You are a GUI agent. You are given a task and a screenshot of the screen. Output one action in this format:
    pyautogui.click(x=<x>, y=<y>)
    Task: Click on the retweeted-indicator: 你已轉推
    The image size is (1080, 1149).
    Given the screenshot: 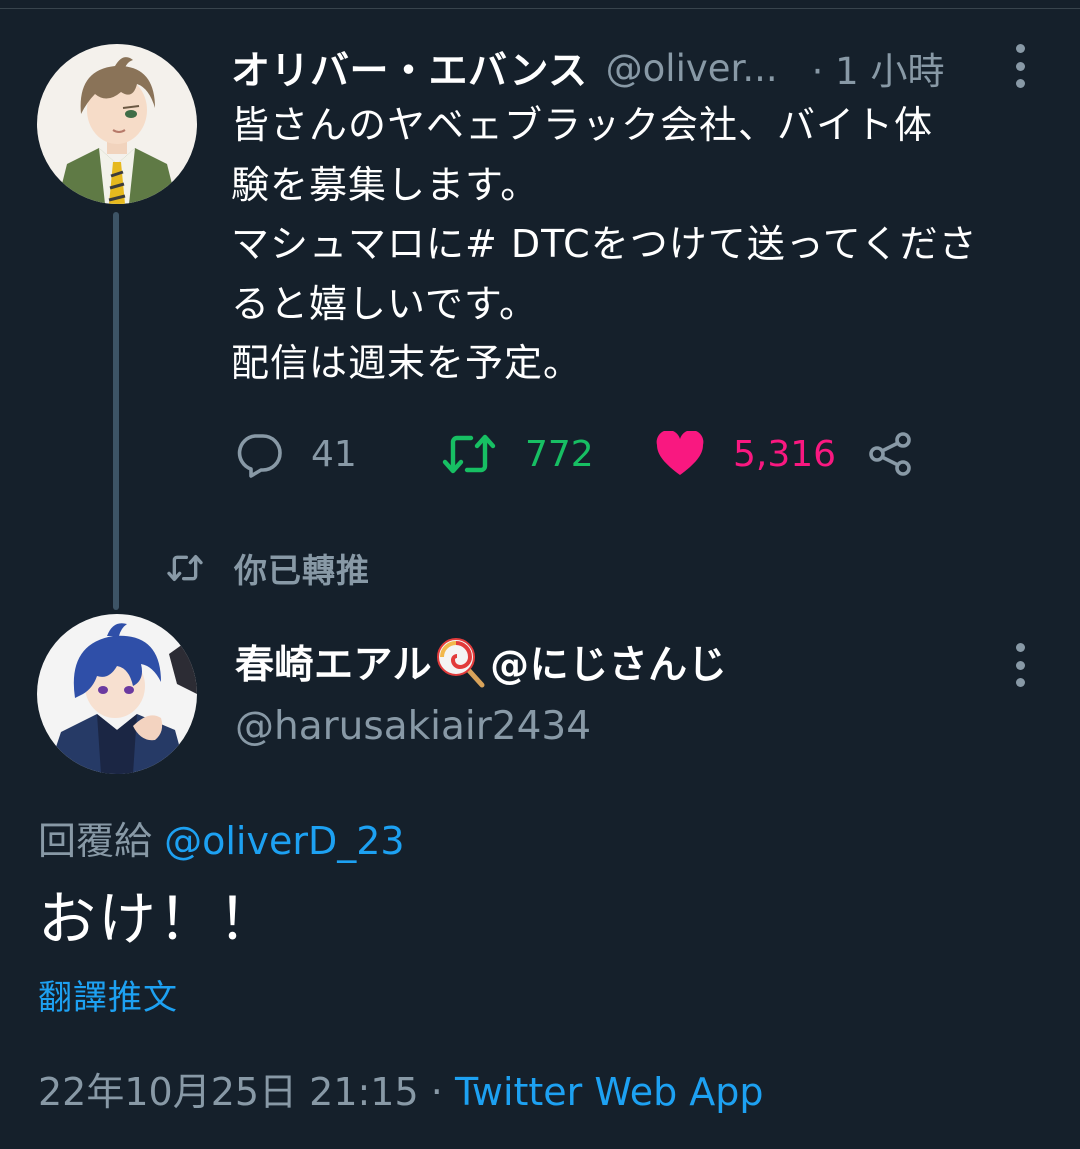 What is the action you would take?
    pyautogui.click(x=268, y=568)
    